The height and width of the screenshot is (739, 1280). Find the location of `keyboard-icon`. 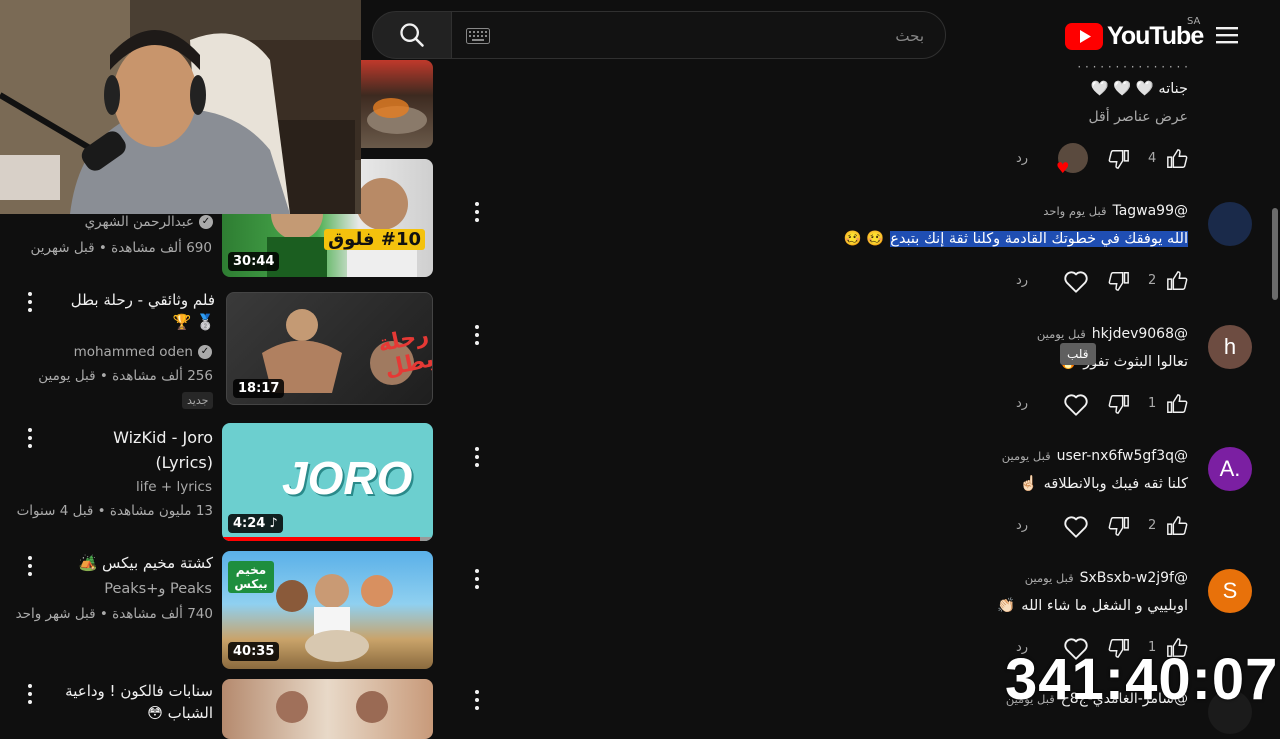

keyboard-icon is located at coordinates (478, 36).